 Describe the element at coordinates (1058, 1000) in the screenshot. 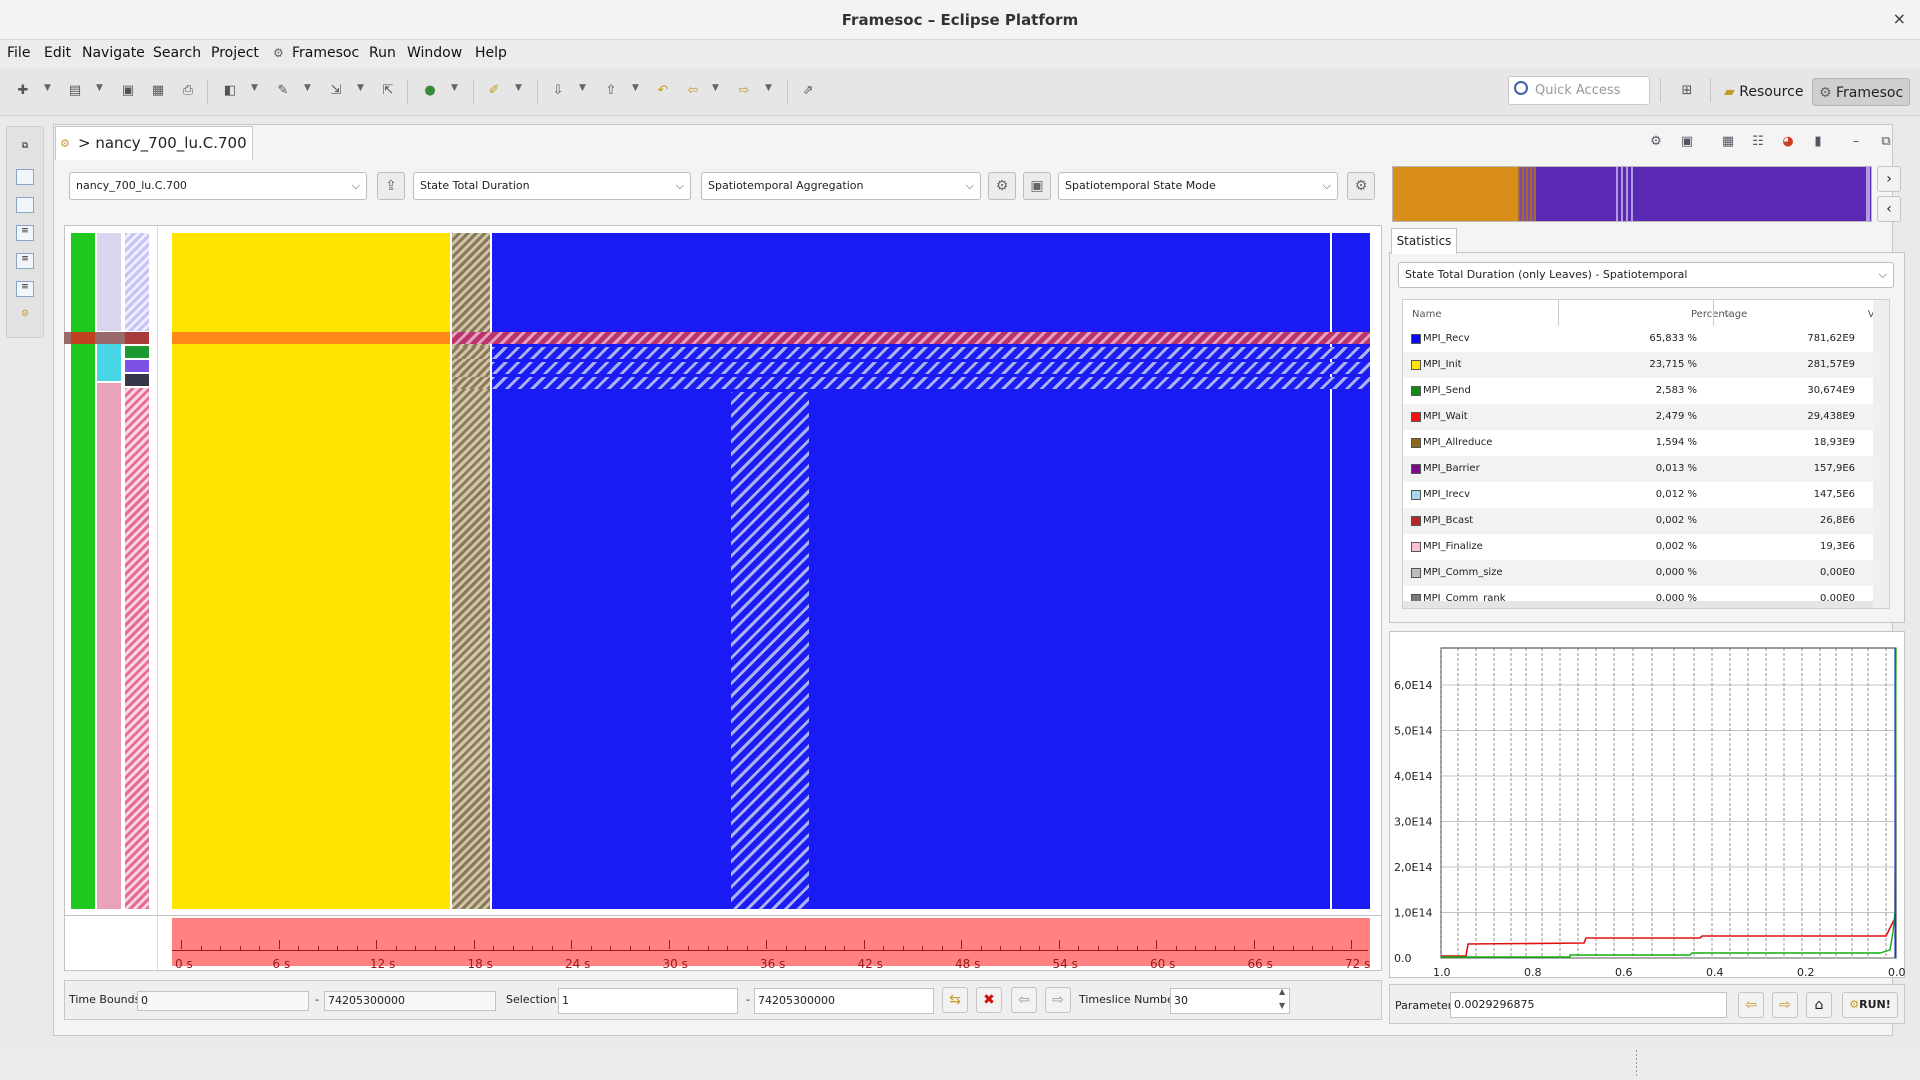

I see `zoom-in-icon: ⇨` at that location.